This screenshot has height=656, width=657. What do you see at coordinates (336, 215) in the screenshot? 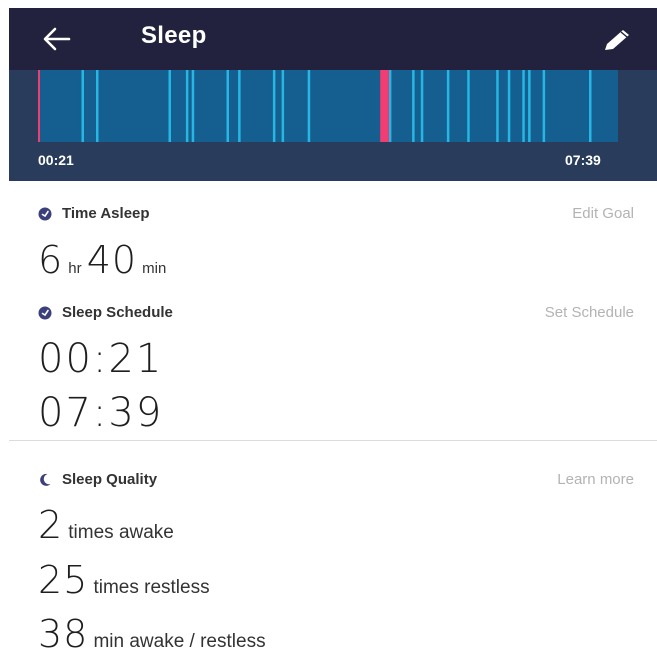
I see `time-asleep-header: Time Asleep Edit Goal` at bounding box center [336, 215].